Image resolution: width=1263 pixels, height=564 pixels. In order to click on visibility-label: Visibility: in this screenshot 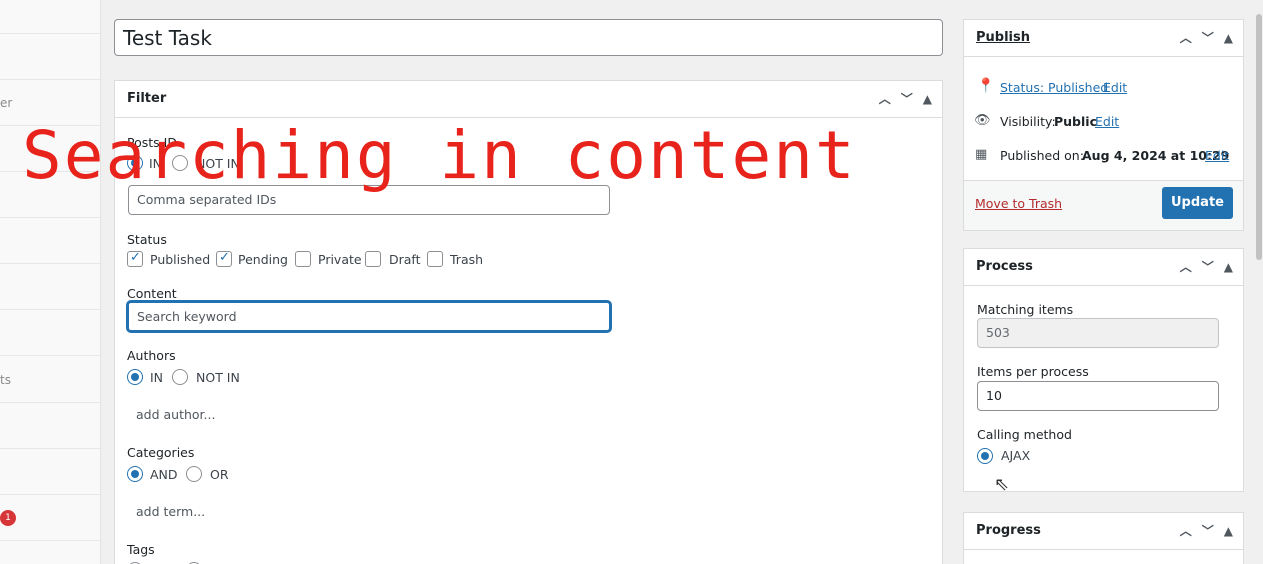, I will do `click(1028, 121)`.